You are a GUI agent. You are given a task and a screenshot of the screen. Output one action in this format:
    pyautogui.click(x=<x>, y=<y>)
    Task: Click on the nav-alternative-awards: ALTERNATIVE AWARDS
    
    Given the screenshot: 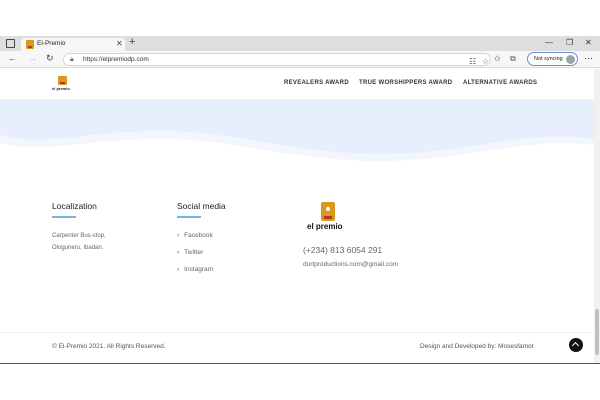 What is the action you would take?
    pyautogui.click(x=500, y=83)
    